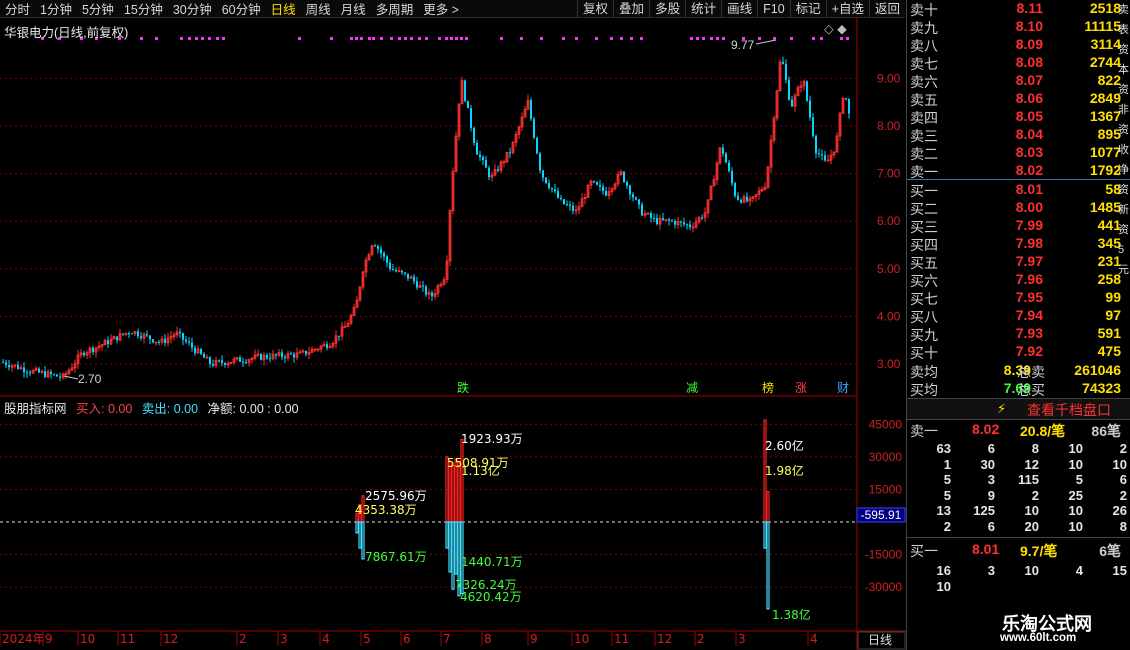 This screenshot has height=650, width=1130. I want to click on toolbar-button: 统计, so click(703, 9).